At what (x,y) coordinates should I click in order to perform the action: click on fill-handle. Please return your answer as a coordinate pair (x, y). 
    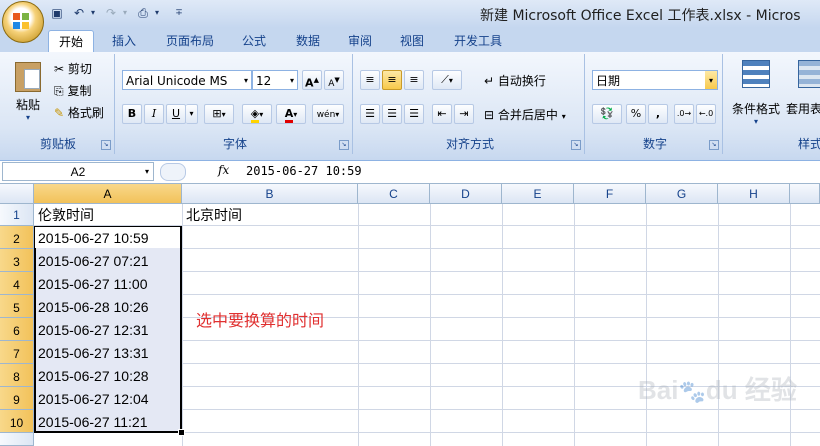
    Looking at the image, I should click on (181, 432).